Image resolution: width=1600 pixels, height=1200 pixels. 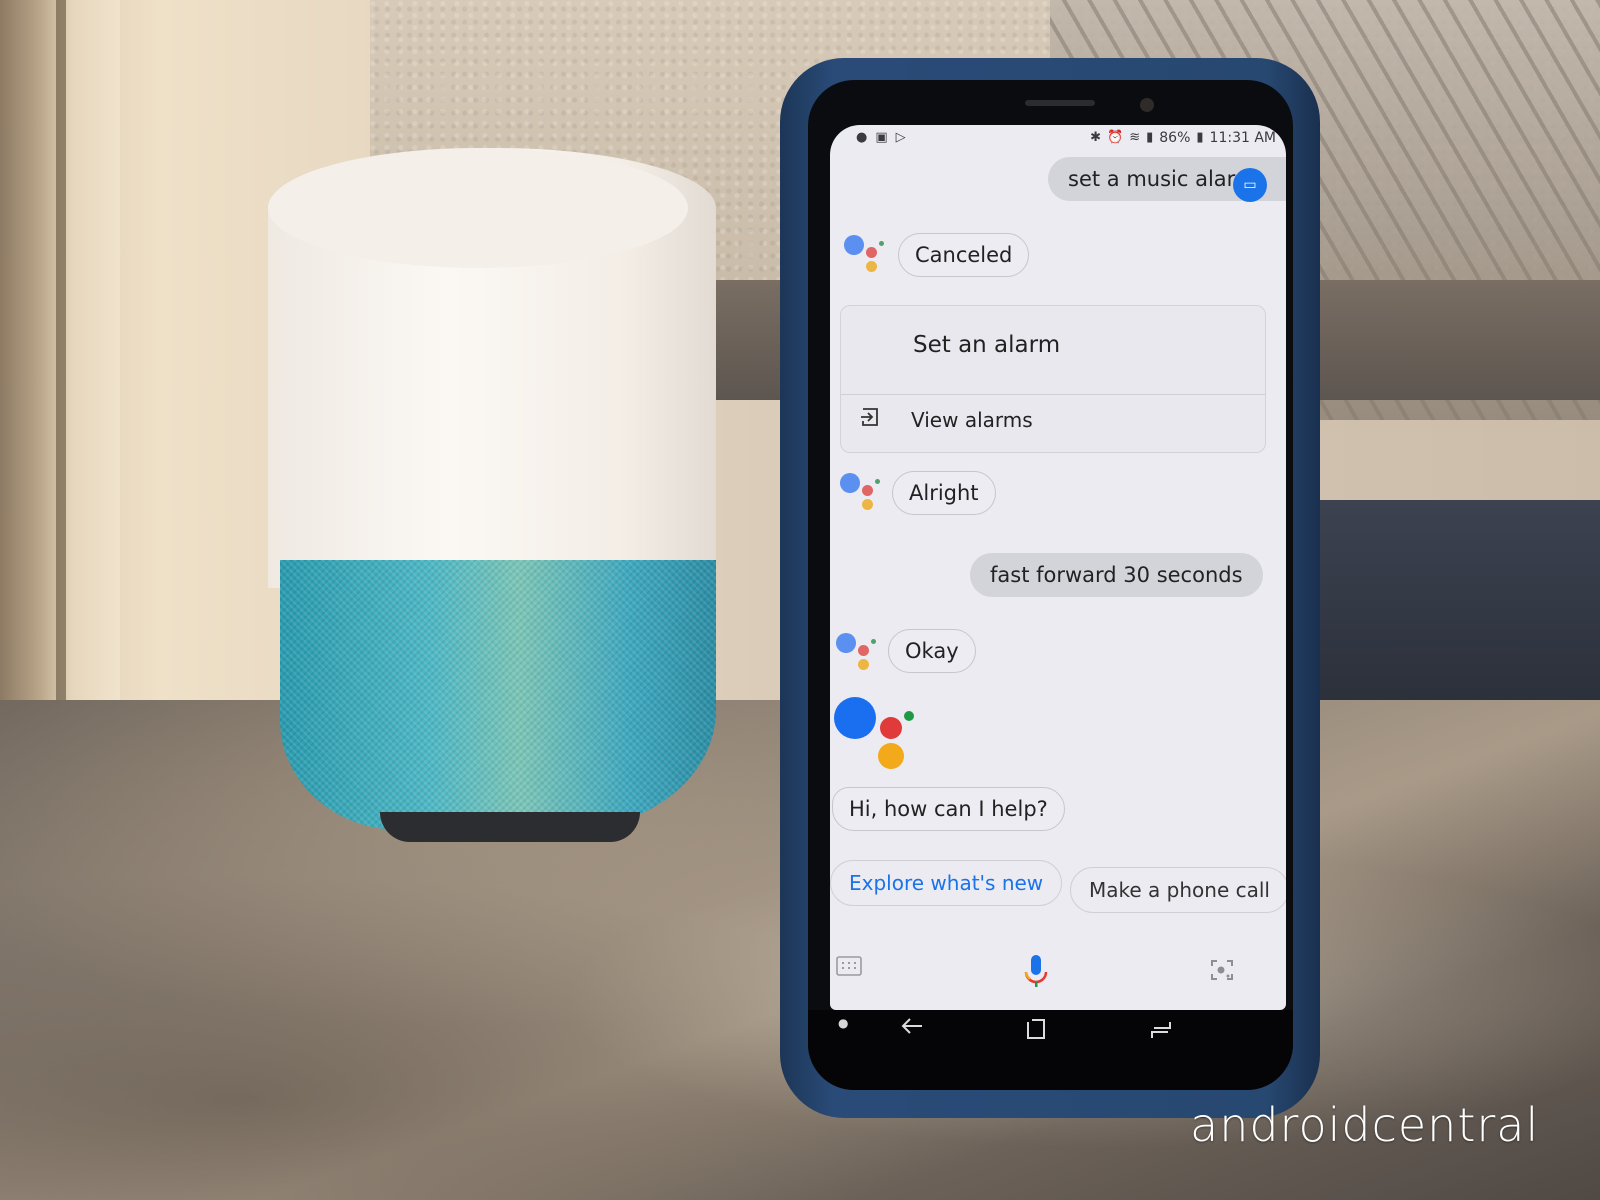 What do you see at coordinates (1150, 137) in the screenshot?
I see `signal-icon: ▮` at bounding box center [1150, 137].